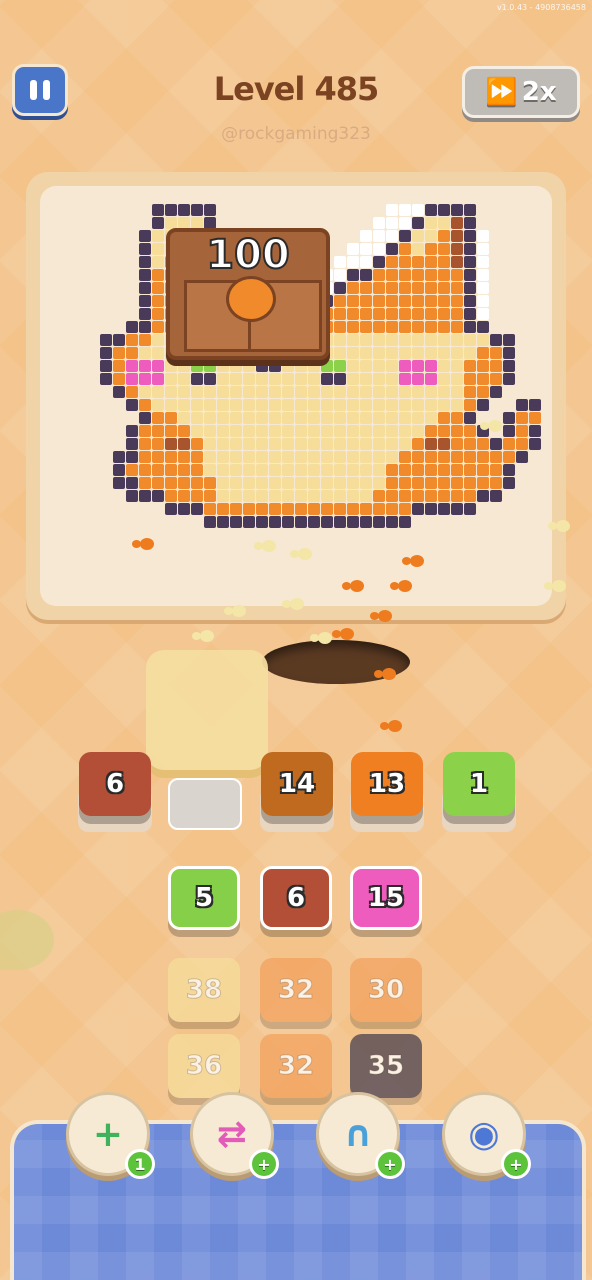 The height and width of the screenshot is (1280, 592). I want to click on booster-magnet-button: ∩ +, so click(360, 1135).